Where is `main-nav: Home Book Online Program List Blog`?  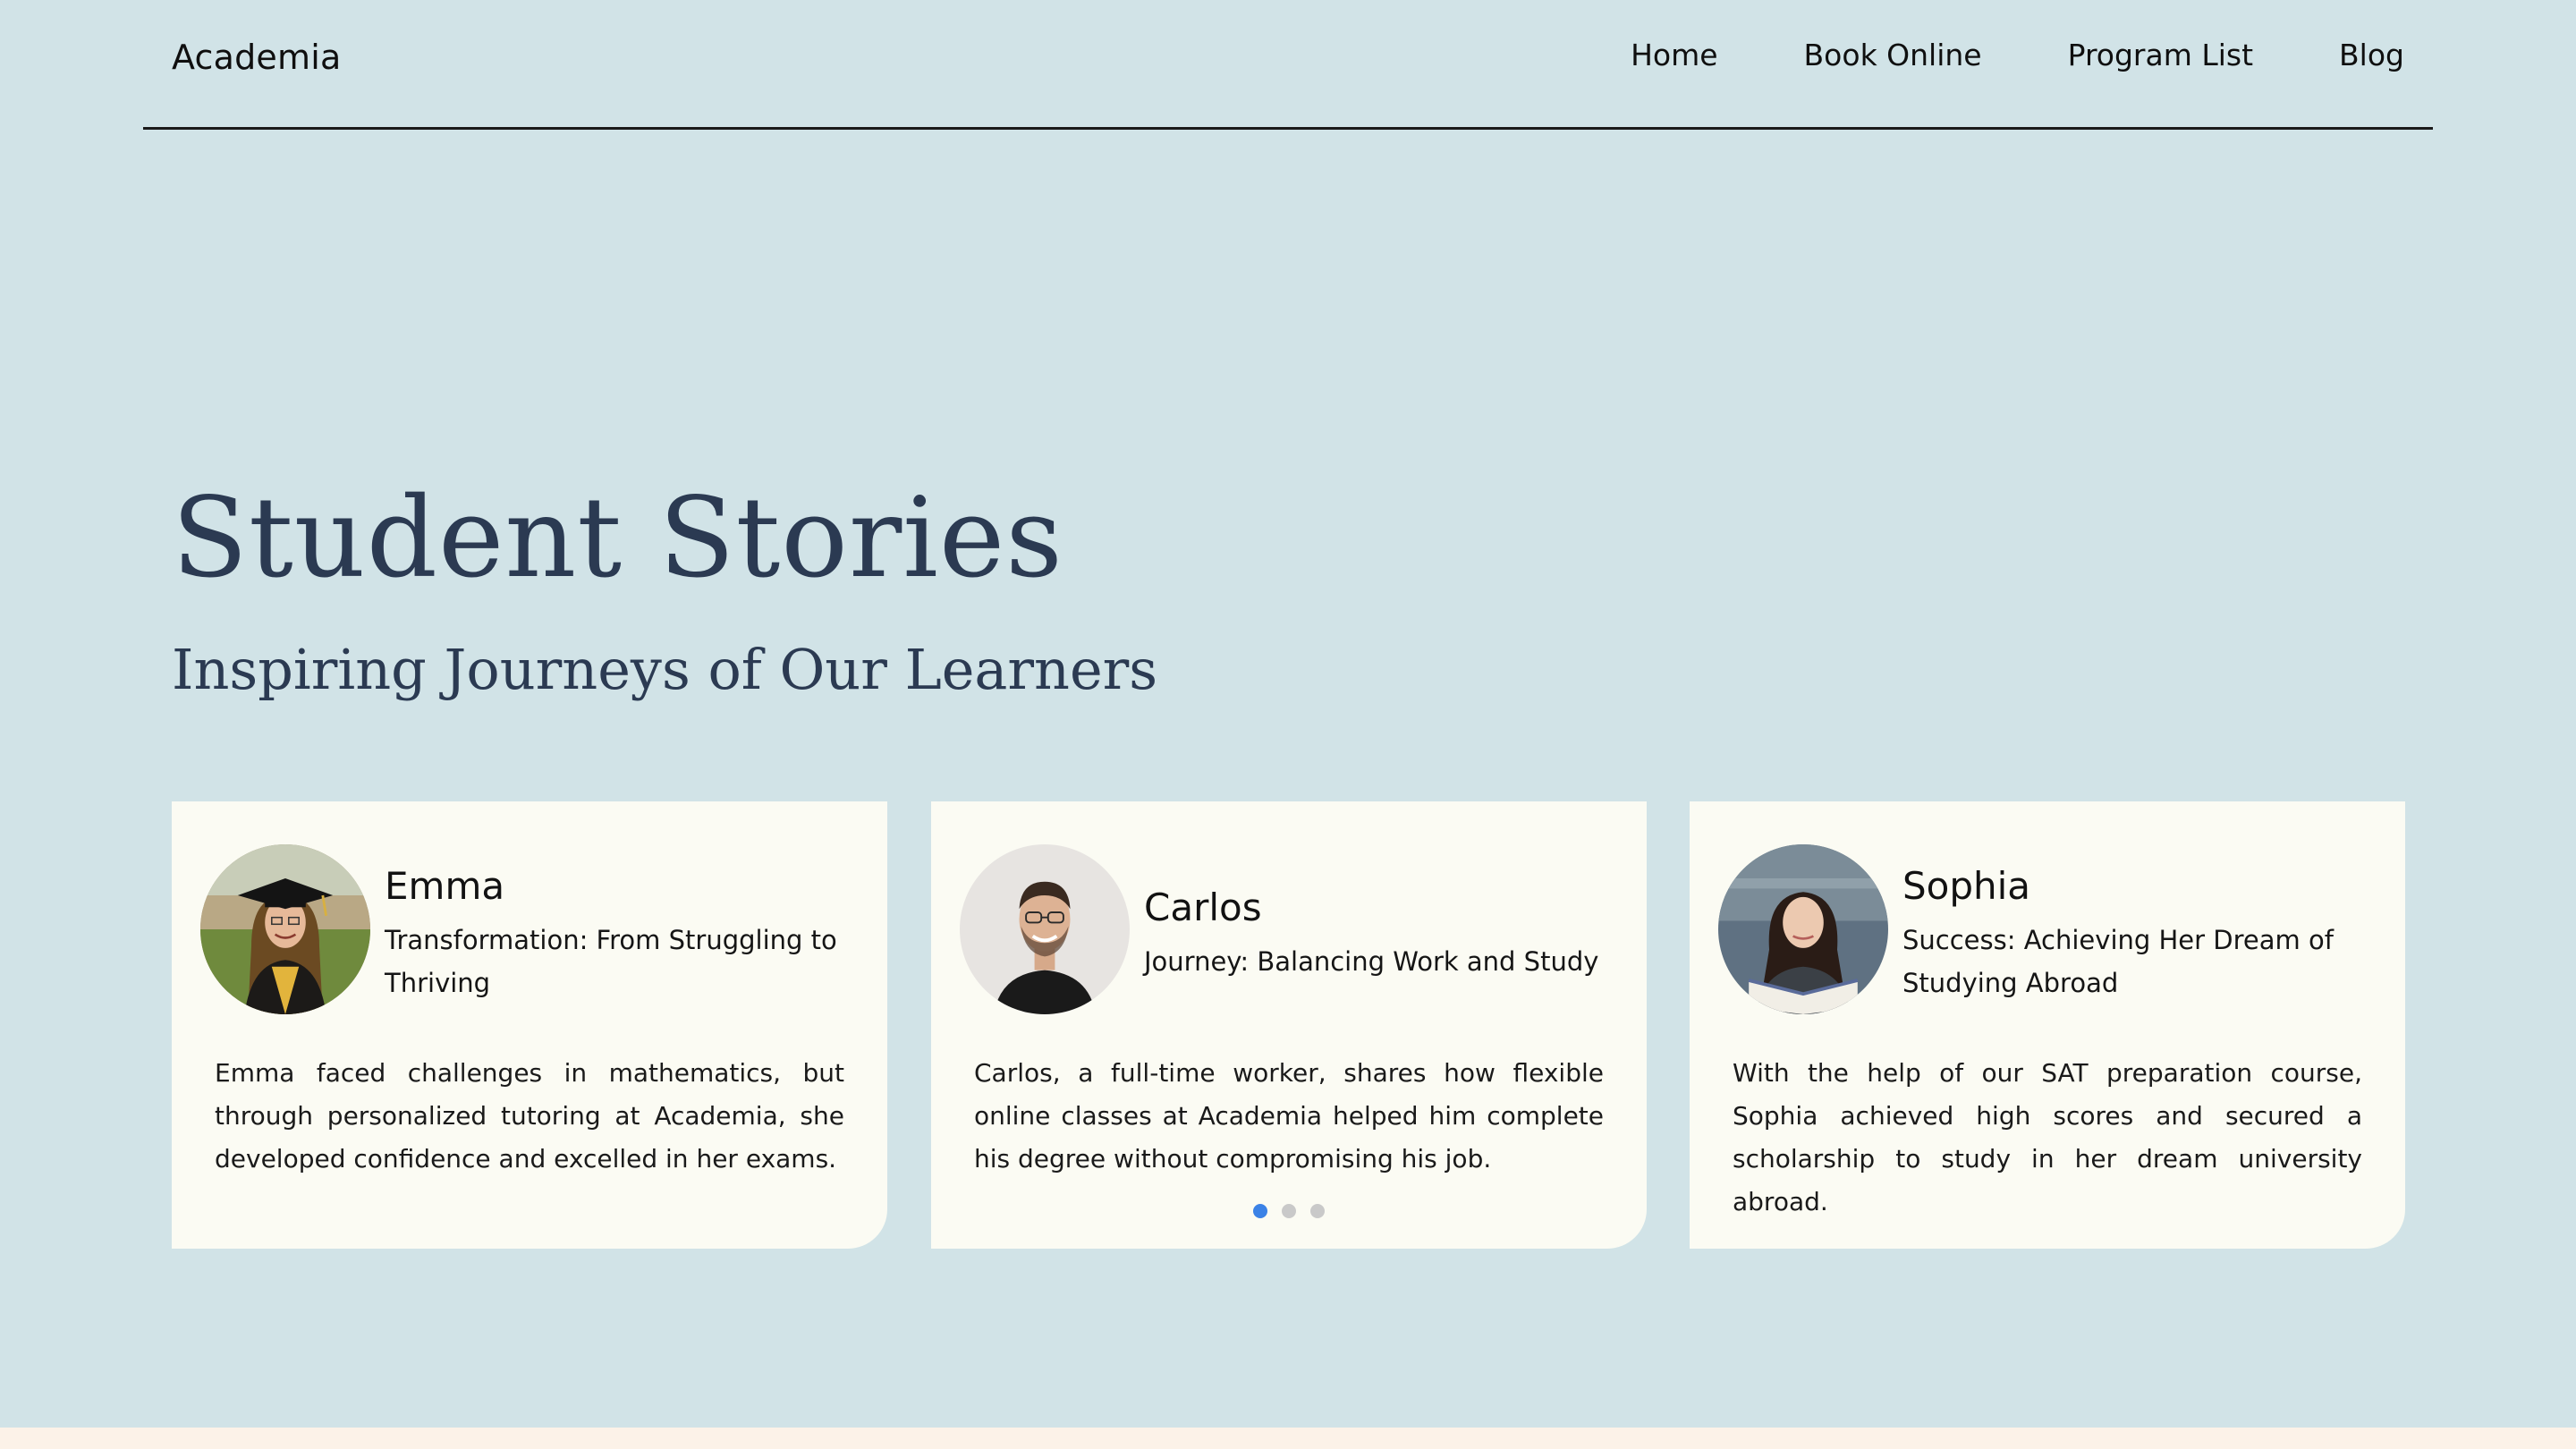 main-nav: Home Book Online Program List Blog is located at coordinates (2017, 55).